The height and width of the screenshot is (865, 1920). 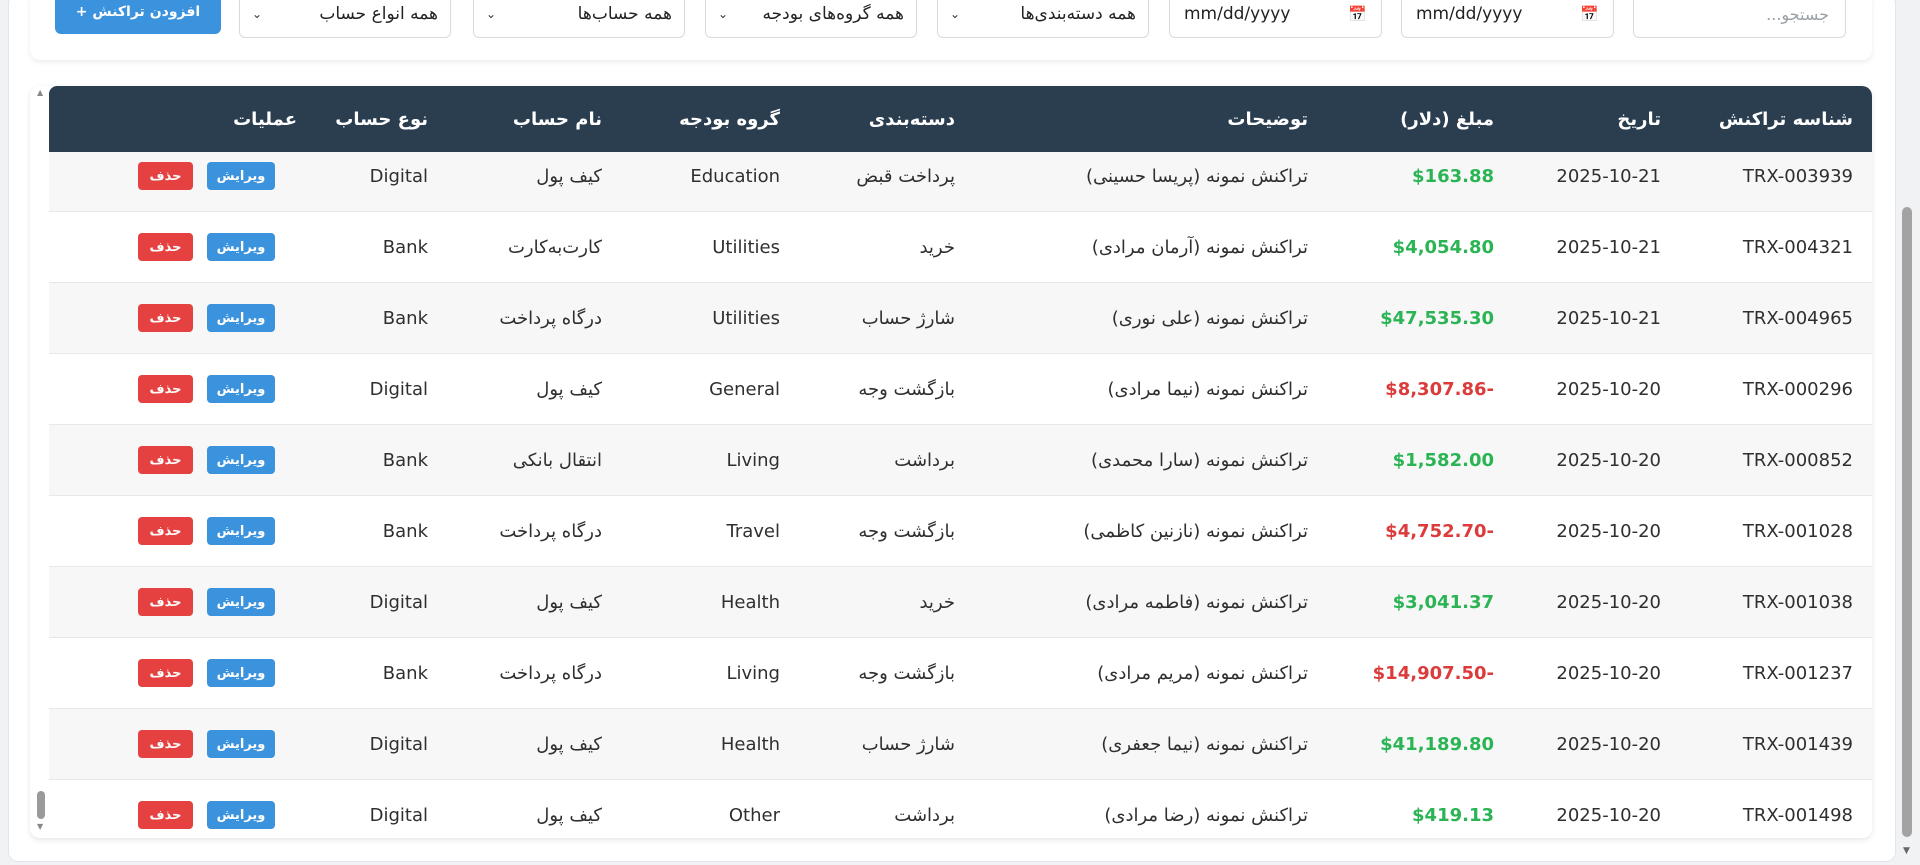 What do you see at coordinates (912, 119) in the screenshot?
I see `header-category: دسته‌بندی` at bounding box center [912, 119].